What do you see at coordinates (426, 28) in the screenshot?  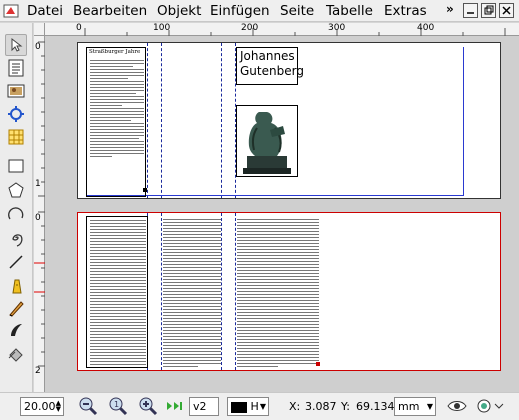 I see `ruler-label: 400` at bounding box center [426, 28].